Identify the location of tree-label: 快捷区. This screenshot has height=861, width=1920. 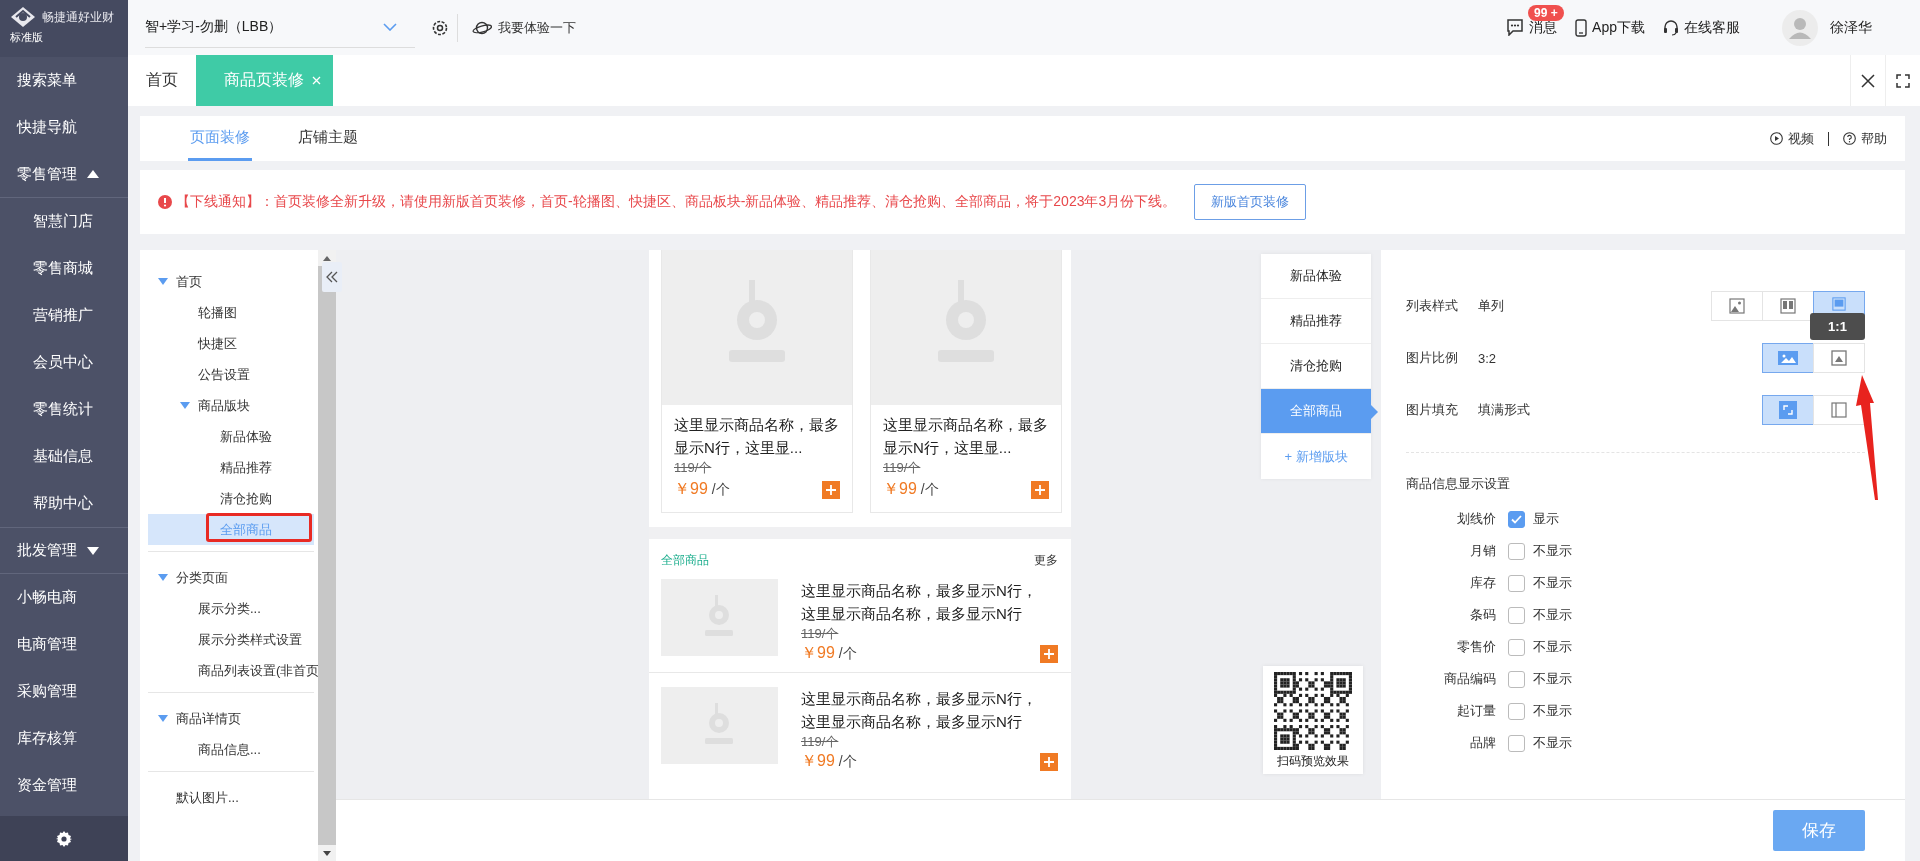
(217, 343).